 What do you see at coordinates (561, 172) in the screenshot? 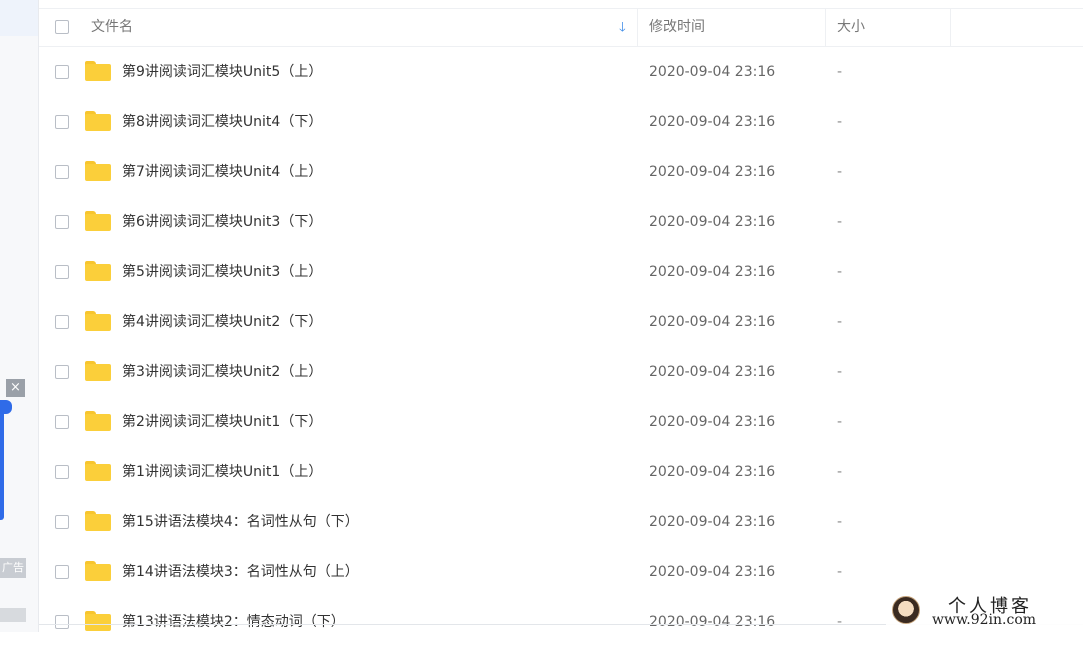
I see `file-row: 第7讲阅读词汇模块Unit4（上） 2020-09-04 23:16 -` at bounding box center [561, 172].